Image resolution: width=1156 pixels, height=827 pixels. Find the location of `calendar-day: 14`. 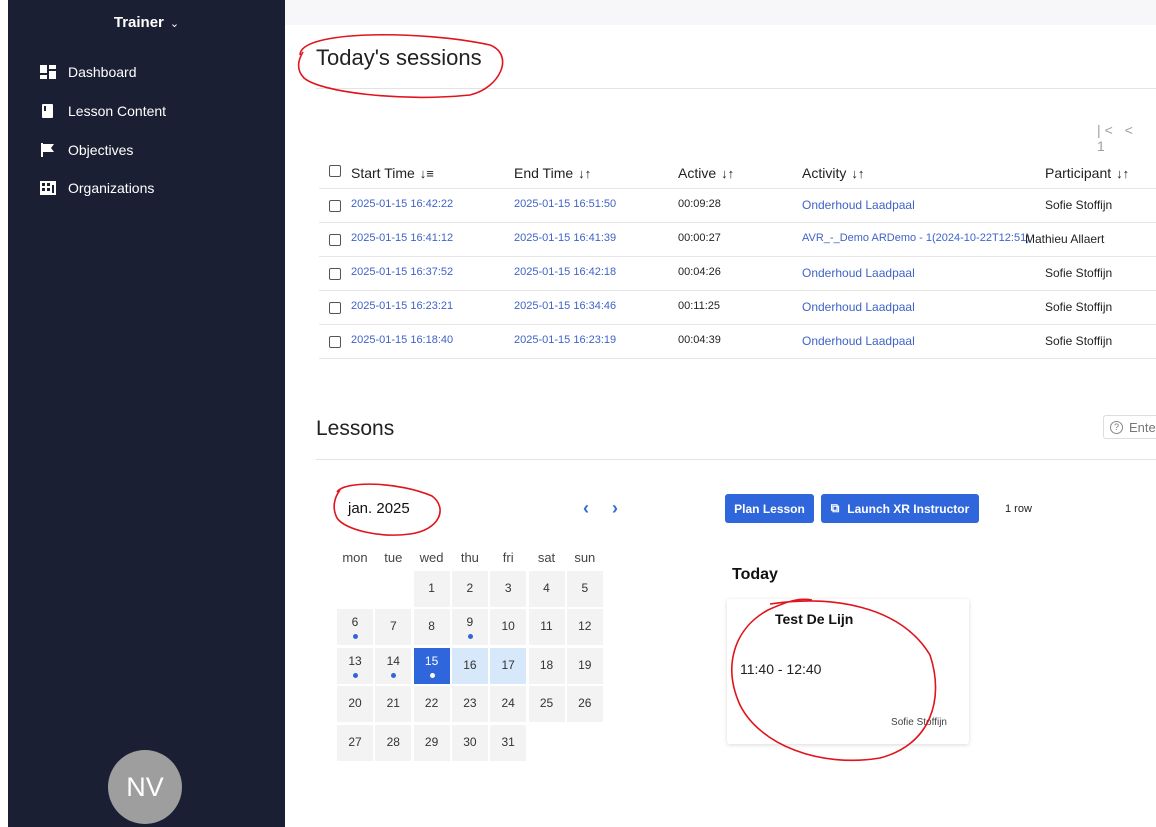

calendar-day: 14 is located at coordinates (393, 665).